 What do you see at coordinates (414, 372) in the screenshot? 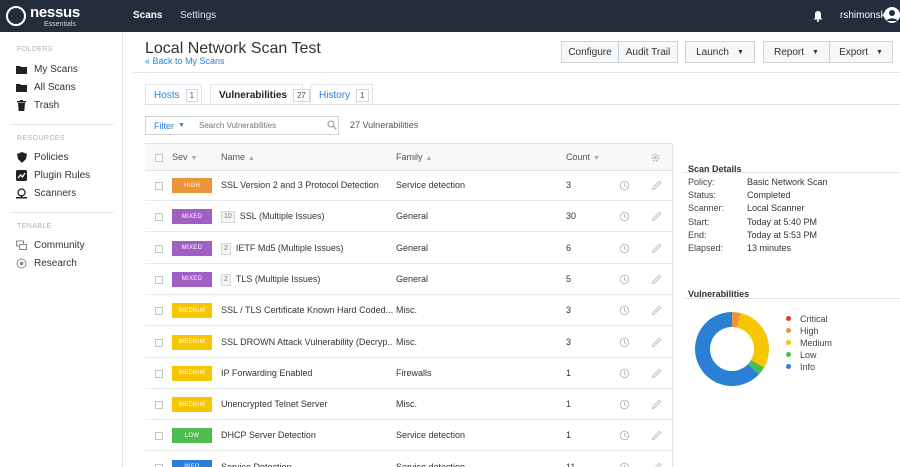
I see `vulnerability-family: Firewalls` at bounding box center [414, 372].